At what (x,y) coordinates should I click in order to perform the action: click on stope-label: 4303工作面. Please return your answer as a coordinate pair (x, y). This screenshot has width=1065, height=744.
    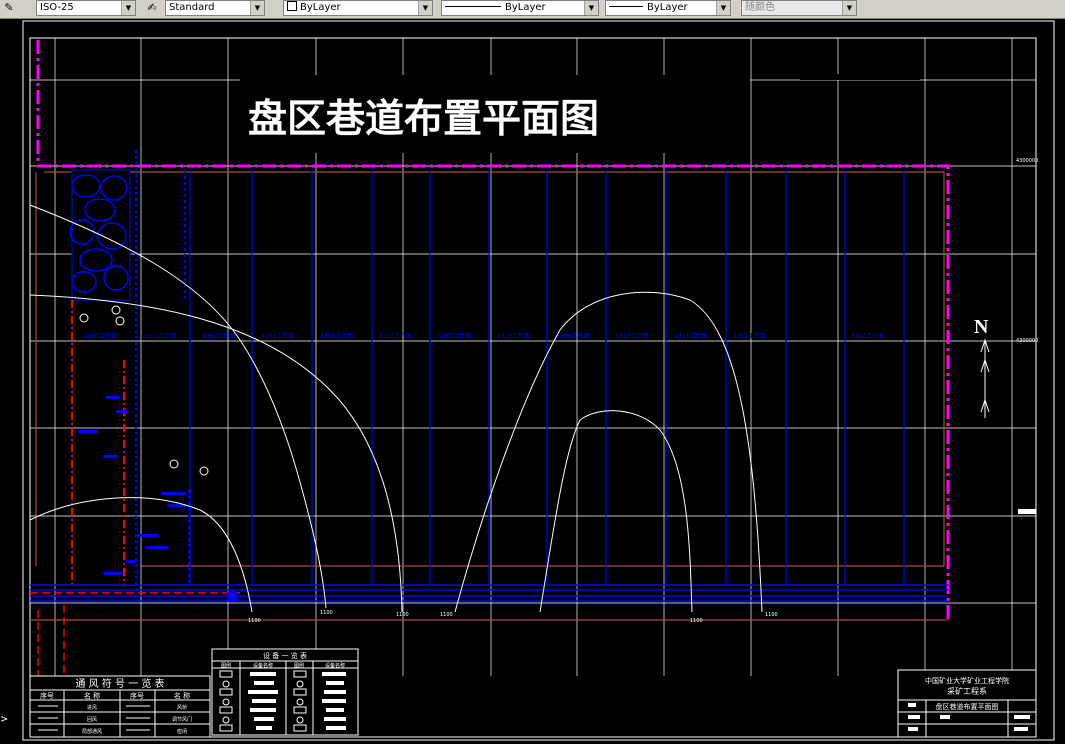
    Looking at the image, I should click on (218, 336).